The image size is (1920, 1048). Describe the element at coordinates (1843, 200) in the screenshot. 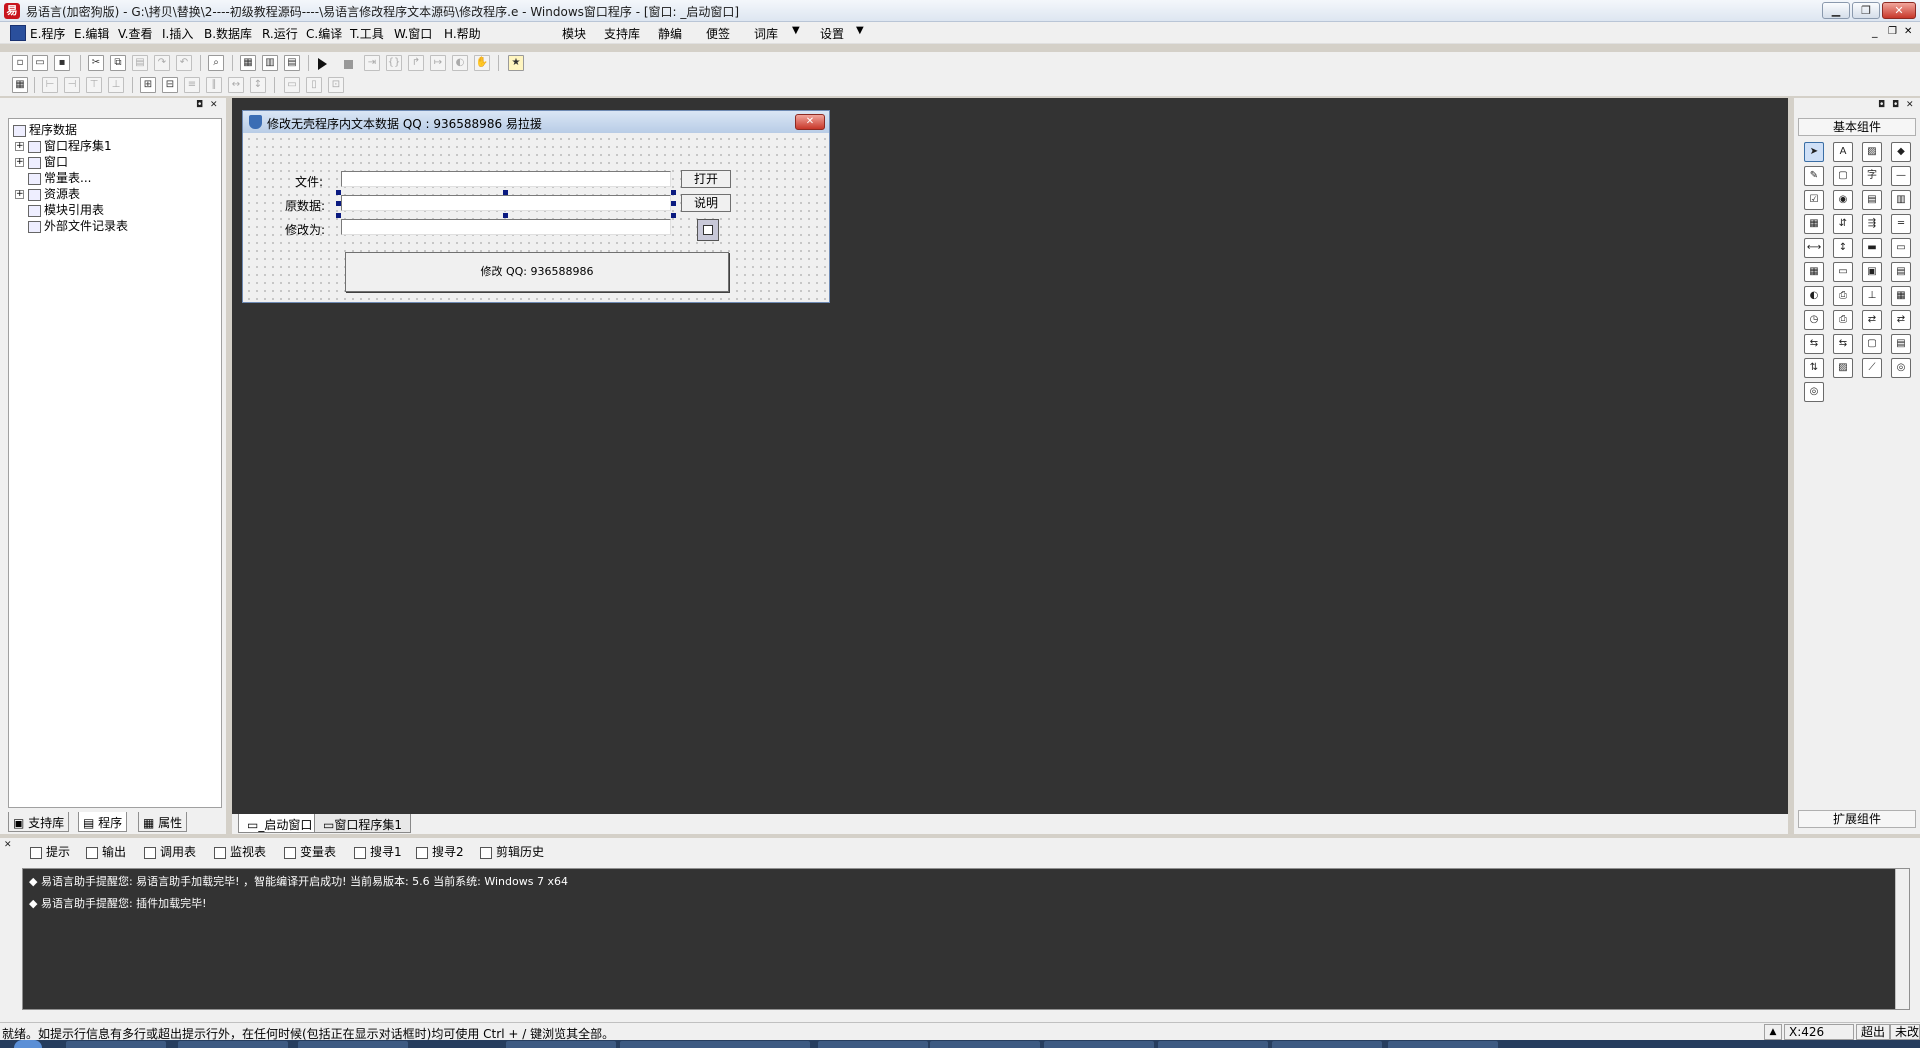

I see `radio-icon: ◉` at that location.